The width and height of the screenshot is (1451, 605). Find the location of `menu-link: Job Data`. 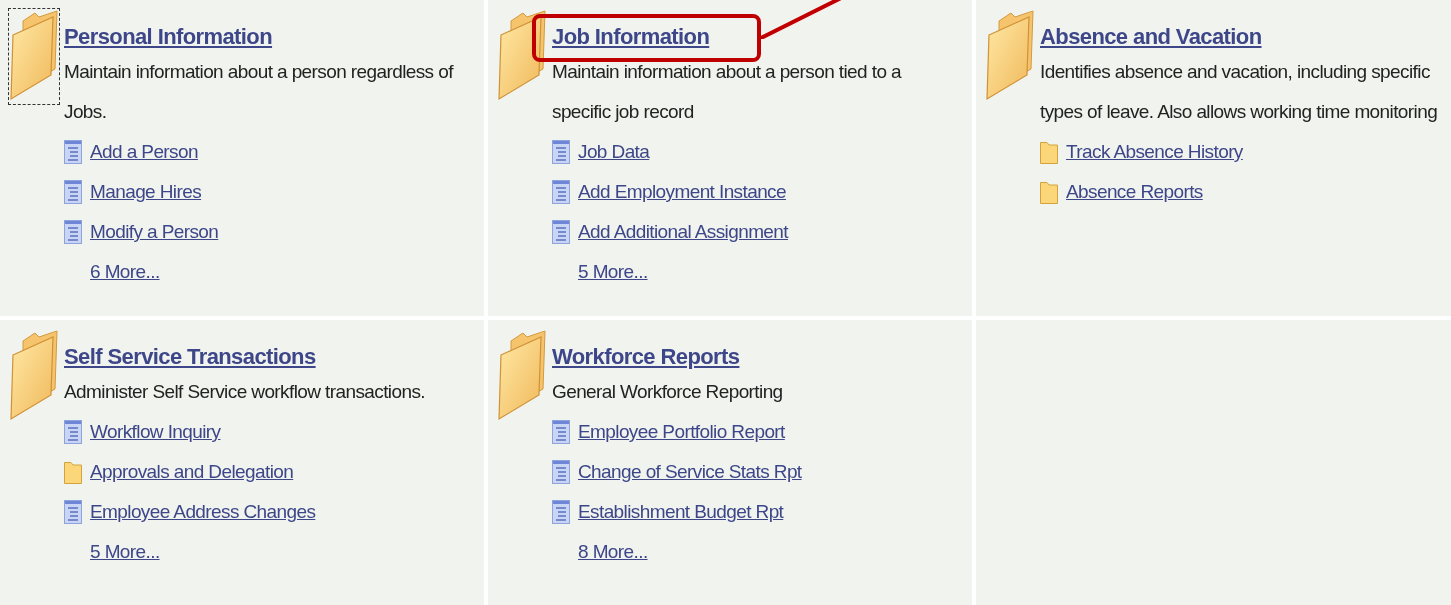

menu-link: Job Data is located at coordinates (614, 152).